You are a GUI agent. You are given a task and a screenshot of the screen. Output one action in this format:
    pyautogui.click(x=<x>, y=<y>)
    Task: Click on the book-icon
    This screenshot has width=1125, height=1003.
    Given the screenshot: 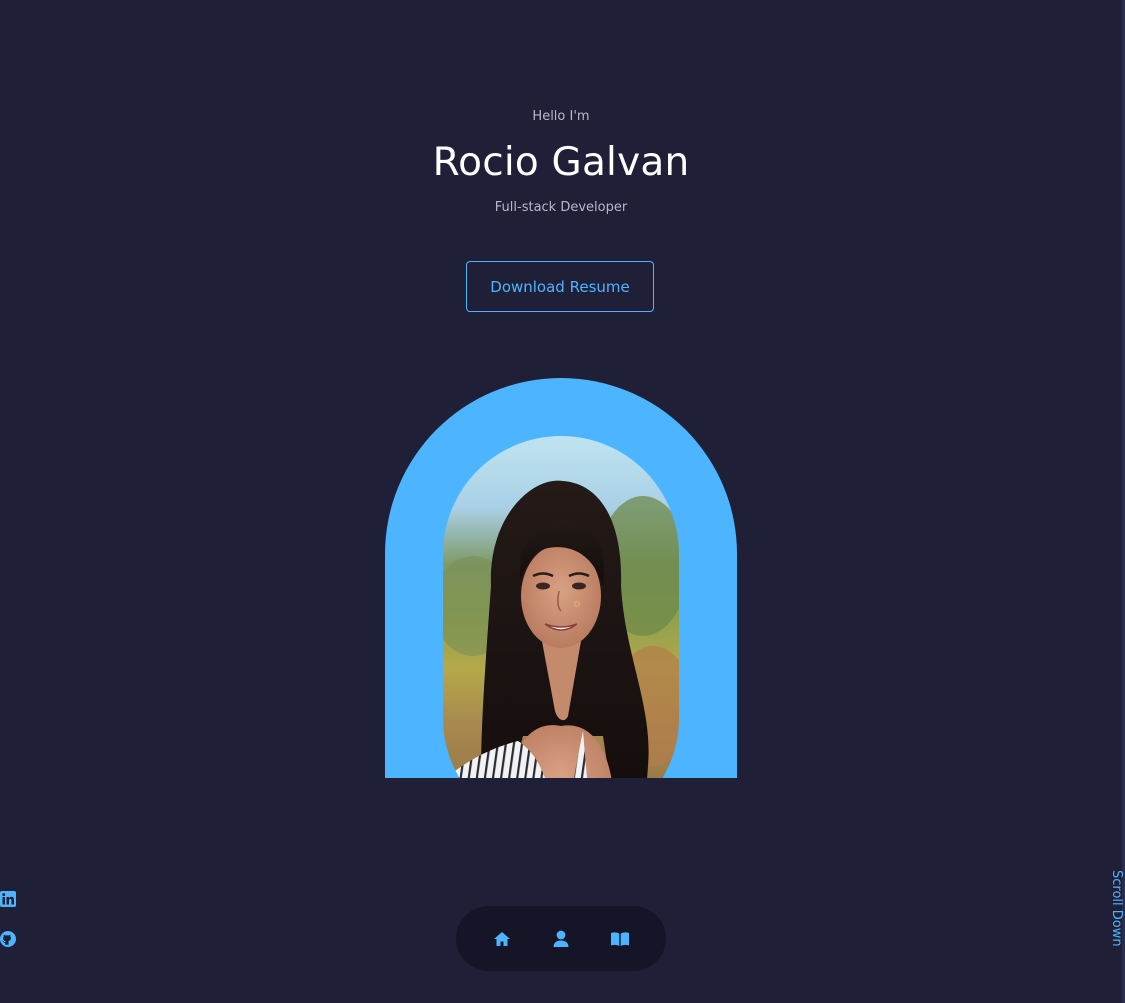 What is the action you would take?
    pyautogui.click(x=620, y=939)
    